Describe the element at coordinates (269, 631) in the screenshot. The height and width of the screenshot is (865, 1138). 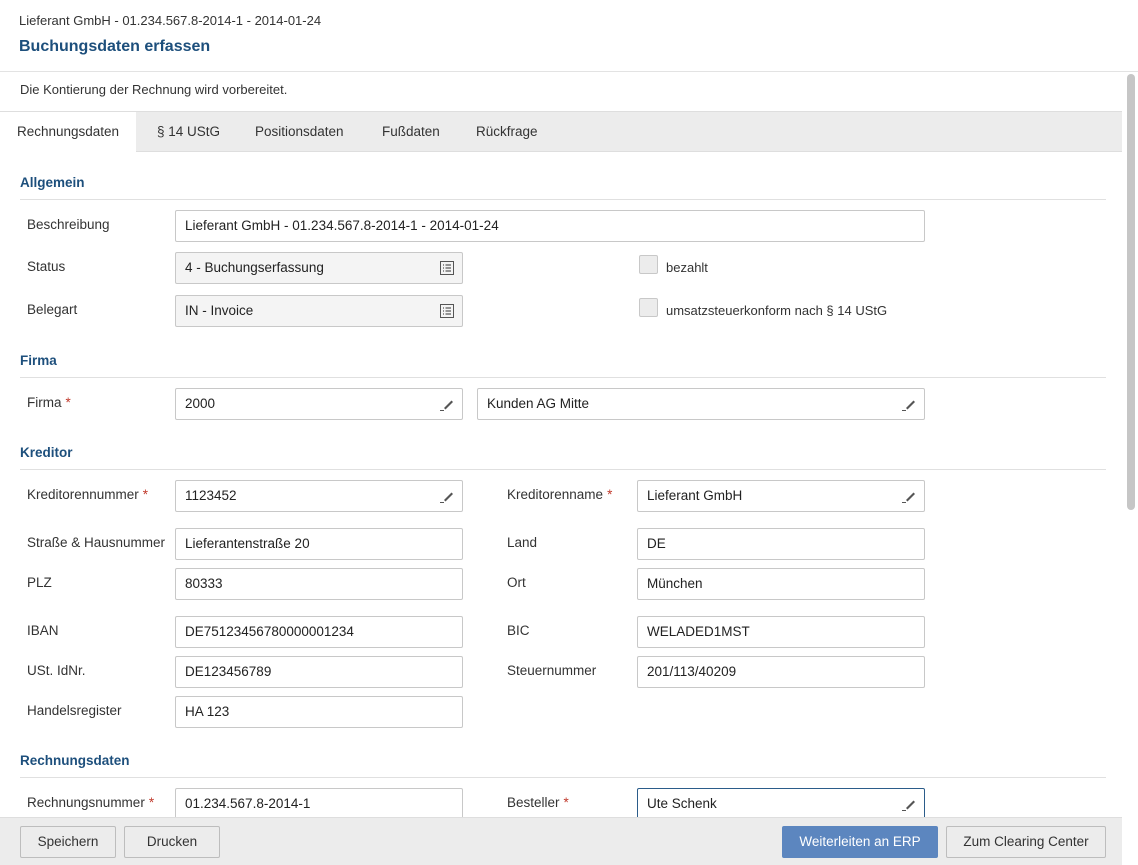
I see `iban-value: DE75123456780000001234` at that location.